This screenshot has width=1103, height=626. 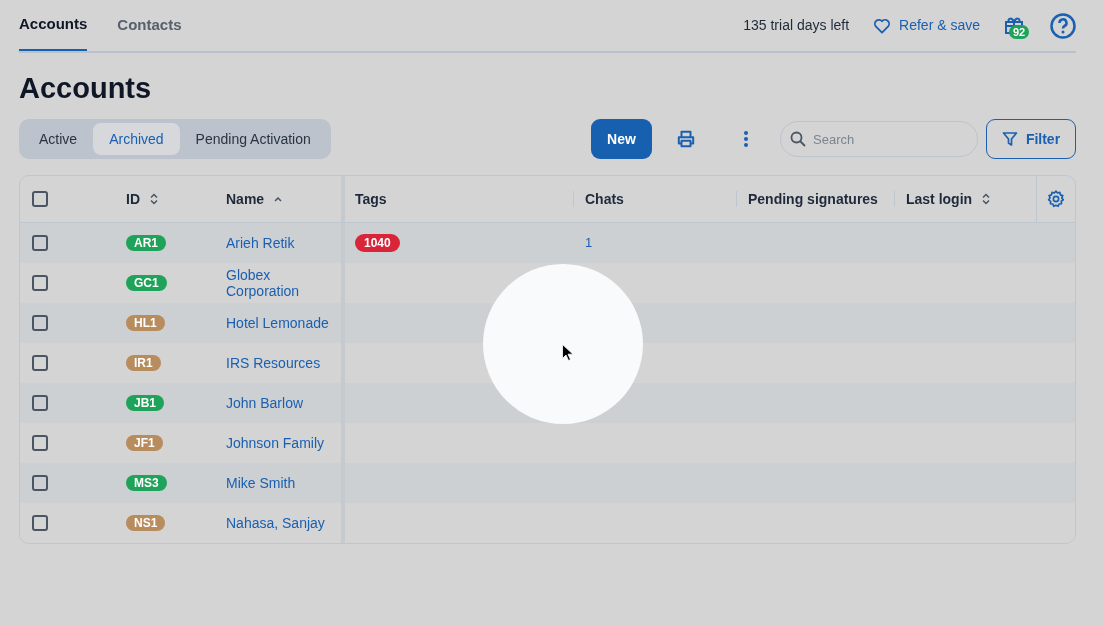 I want to click on id-badge: HL1, so click(x=145, y=323).